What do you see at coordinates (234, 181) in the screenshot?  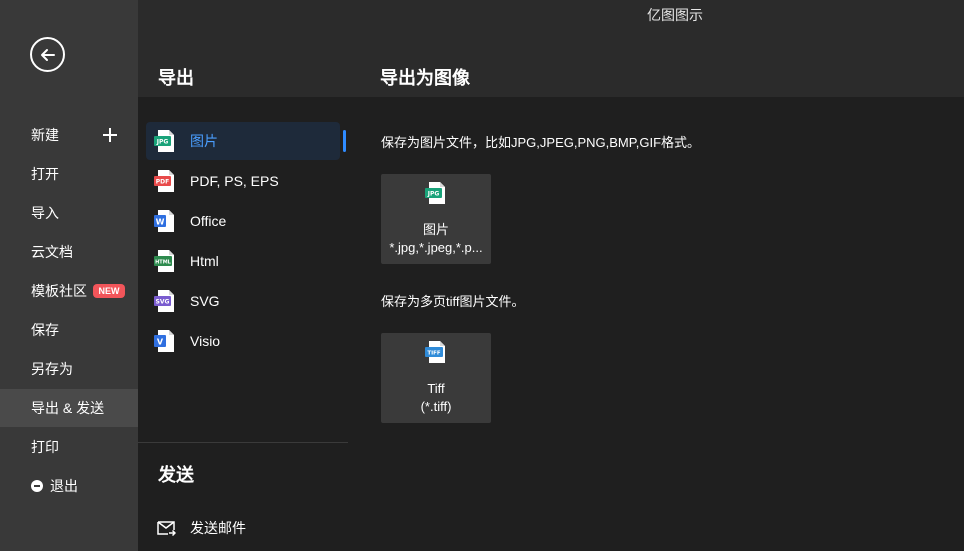 I see `format-label: PDF, PS, EPS` at bounding box center [234, 181].